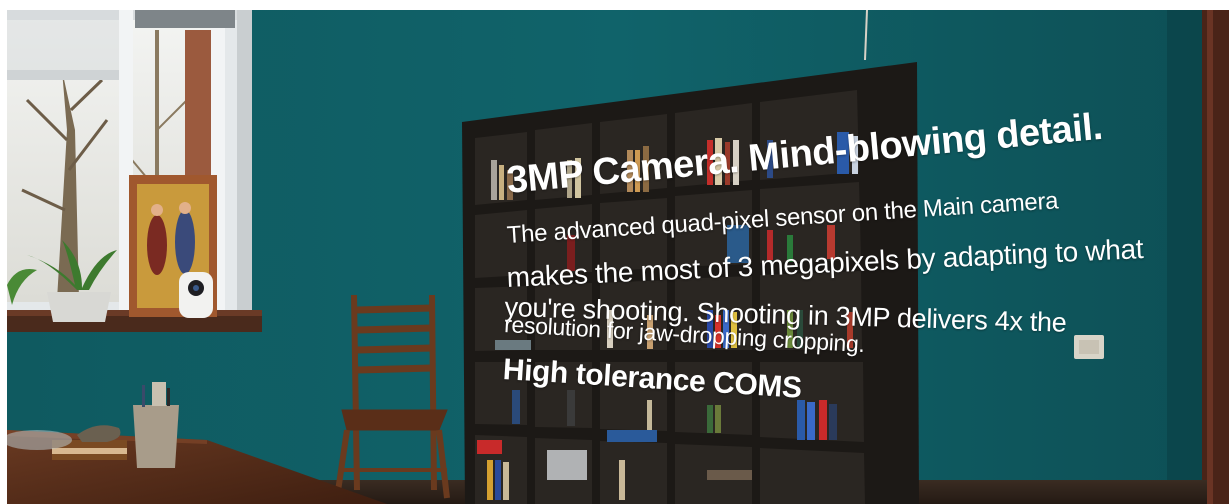 This screenshot has height=504, width=1229. I want to click on wall-corner-shadow, so click(1187, 257).